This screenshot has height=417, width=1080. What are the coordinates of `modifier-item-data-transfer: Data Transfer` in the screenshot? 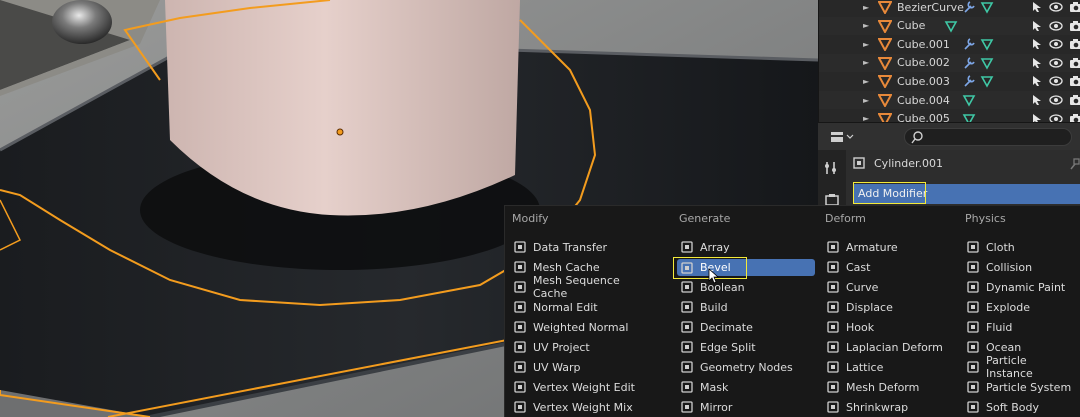 It's located at (583, 247).